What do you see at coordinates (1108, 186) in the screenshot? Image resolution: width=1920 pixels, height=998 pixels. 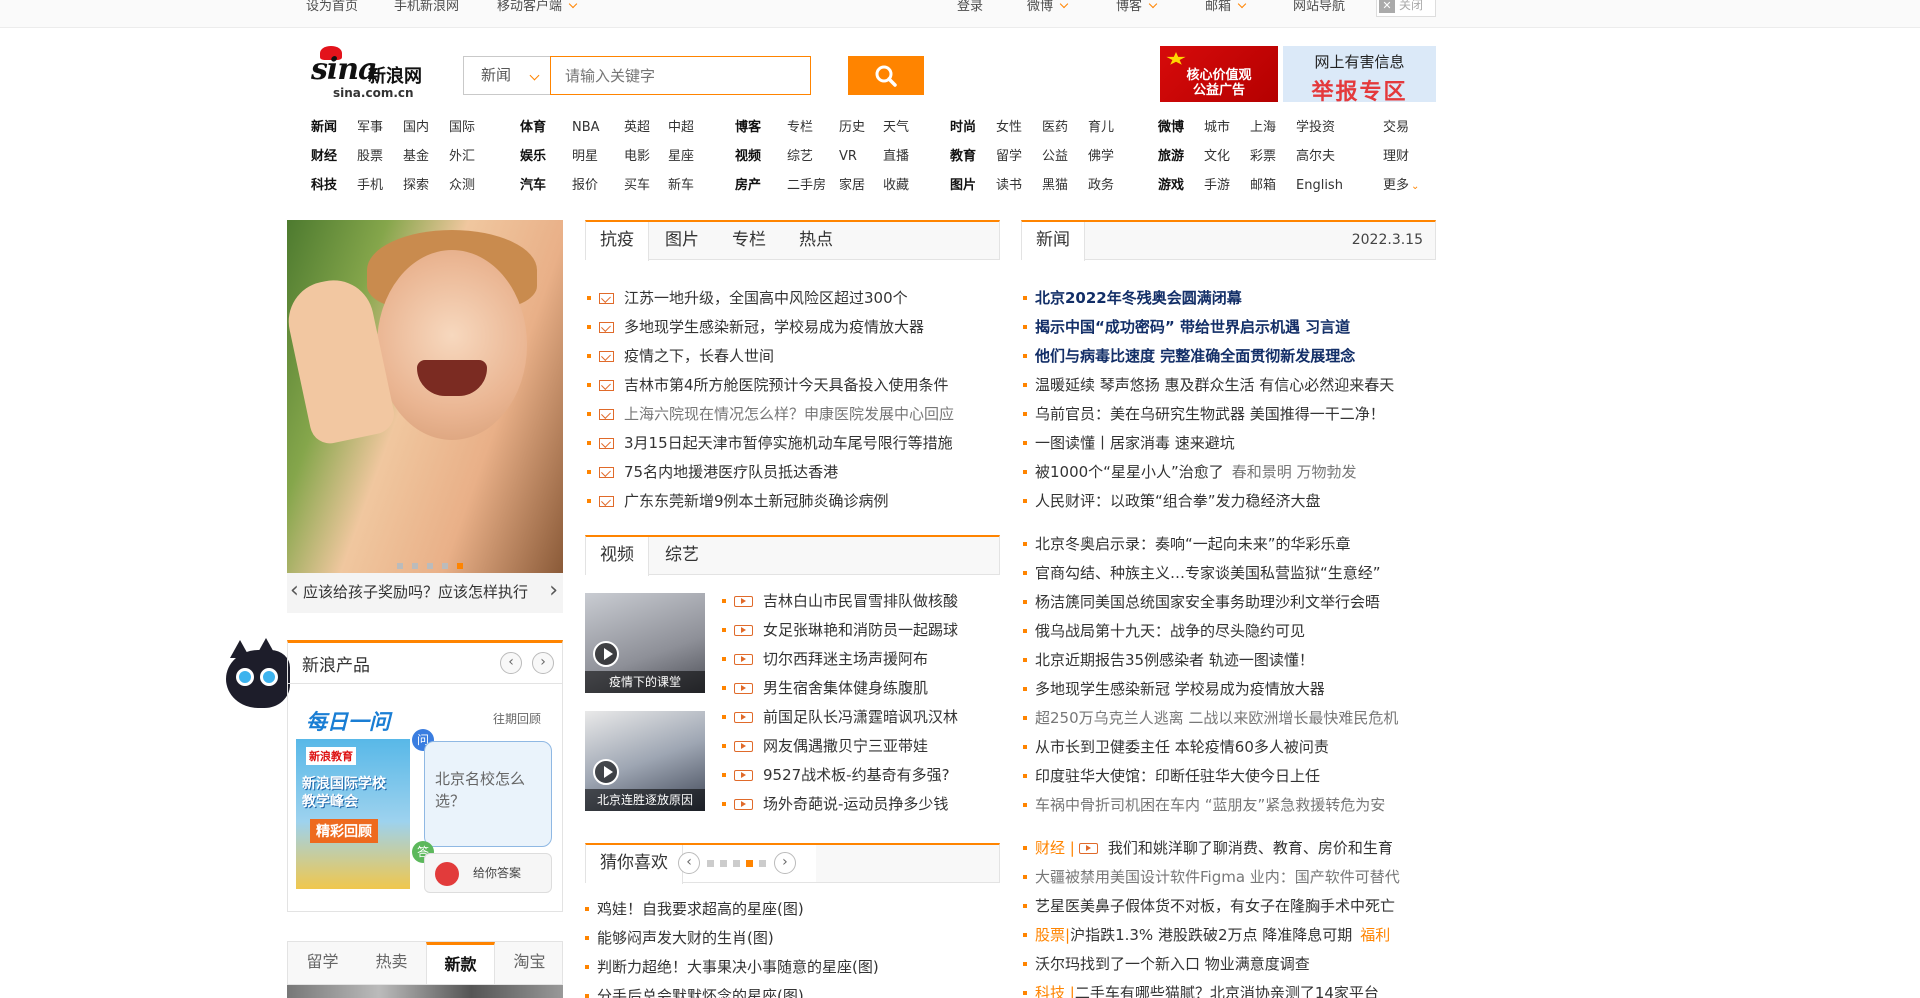 I see `nav-link: 政务` at bounding box center [1108, 186].